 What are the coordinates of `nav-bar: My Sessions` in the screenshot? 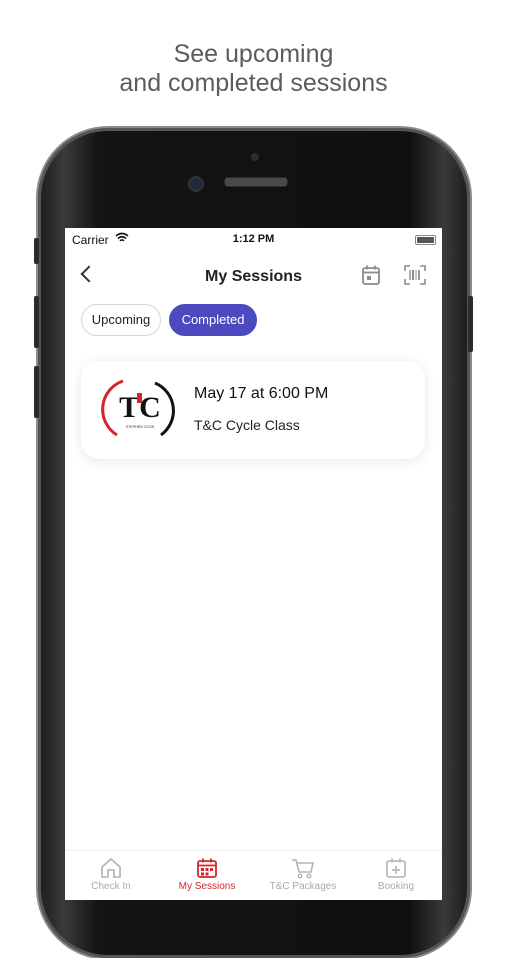 It's located at (253, 278).